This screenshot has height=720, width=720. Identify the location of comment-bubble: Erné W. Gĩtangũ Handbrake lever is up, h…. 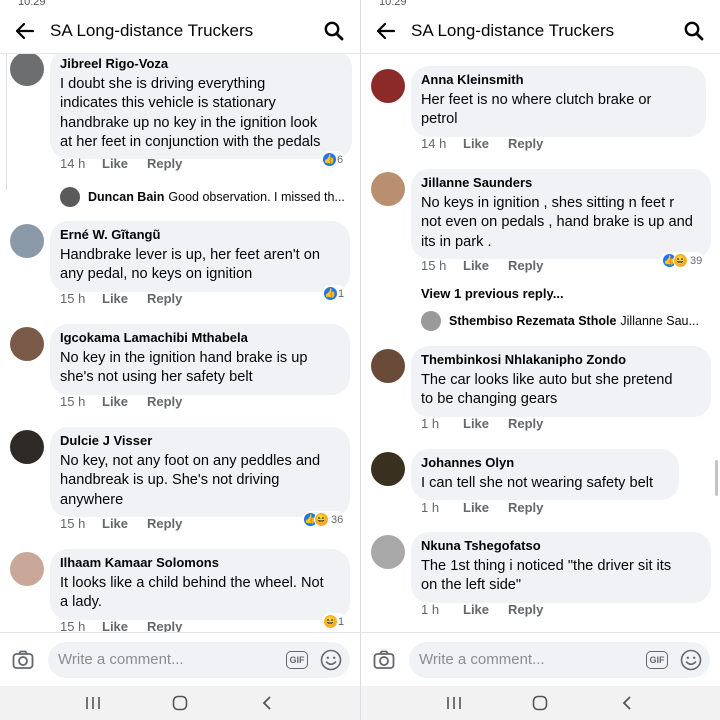
(200, 256).